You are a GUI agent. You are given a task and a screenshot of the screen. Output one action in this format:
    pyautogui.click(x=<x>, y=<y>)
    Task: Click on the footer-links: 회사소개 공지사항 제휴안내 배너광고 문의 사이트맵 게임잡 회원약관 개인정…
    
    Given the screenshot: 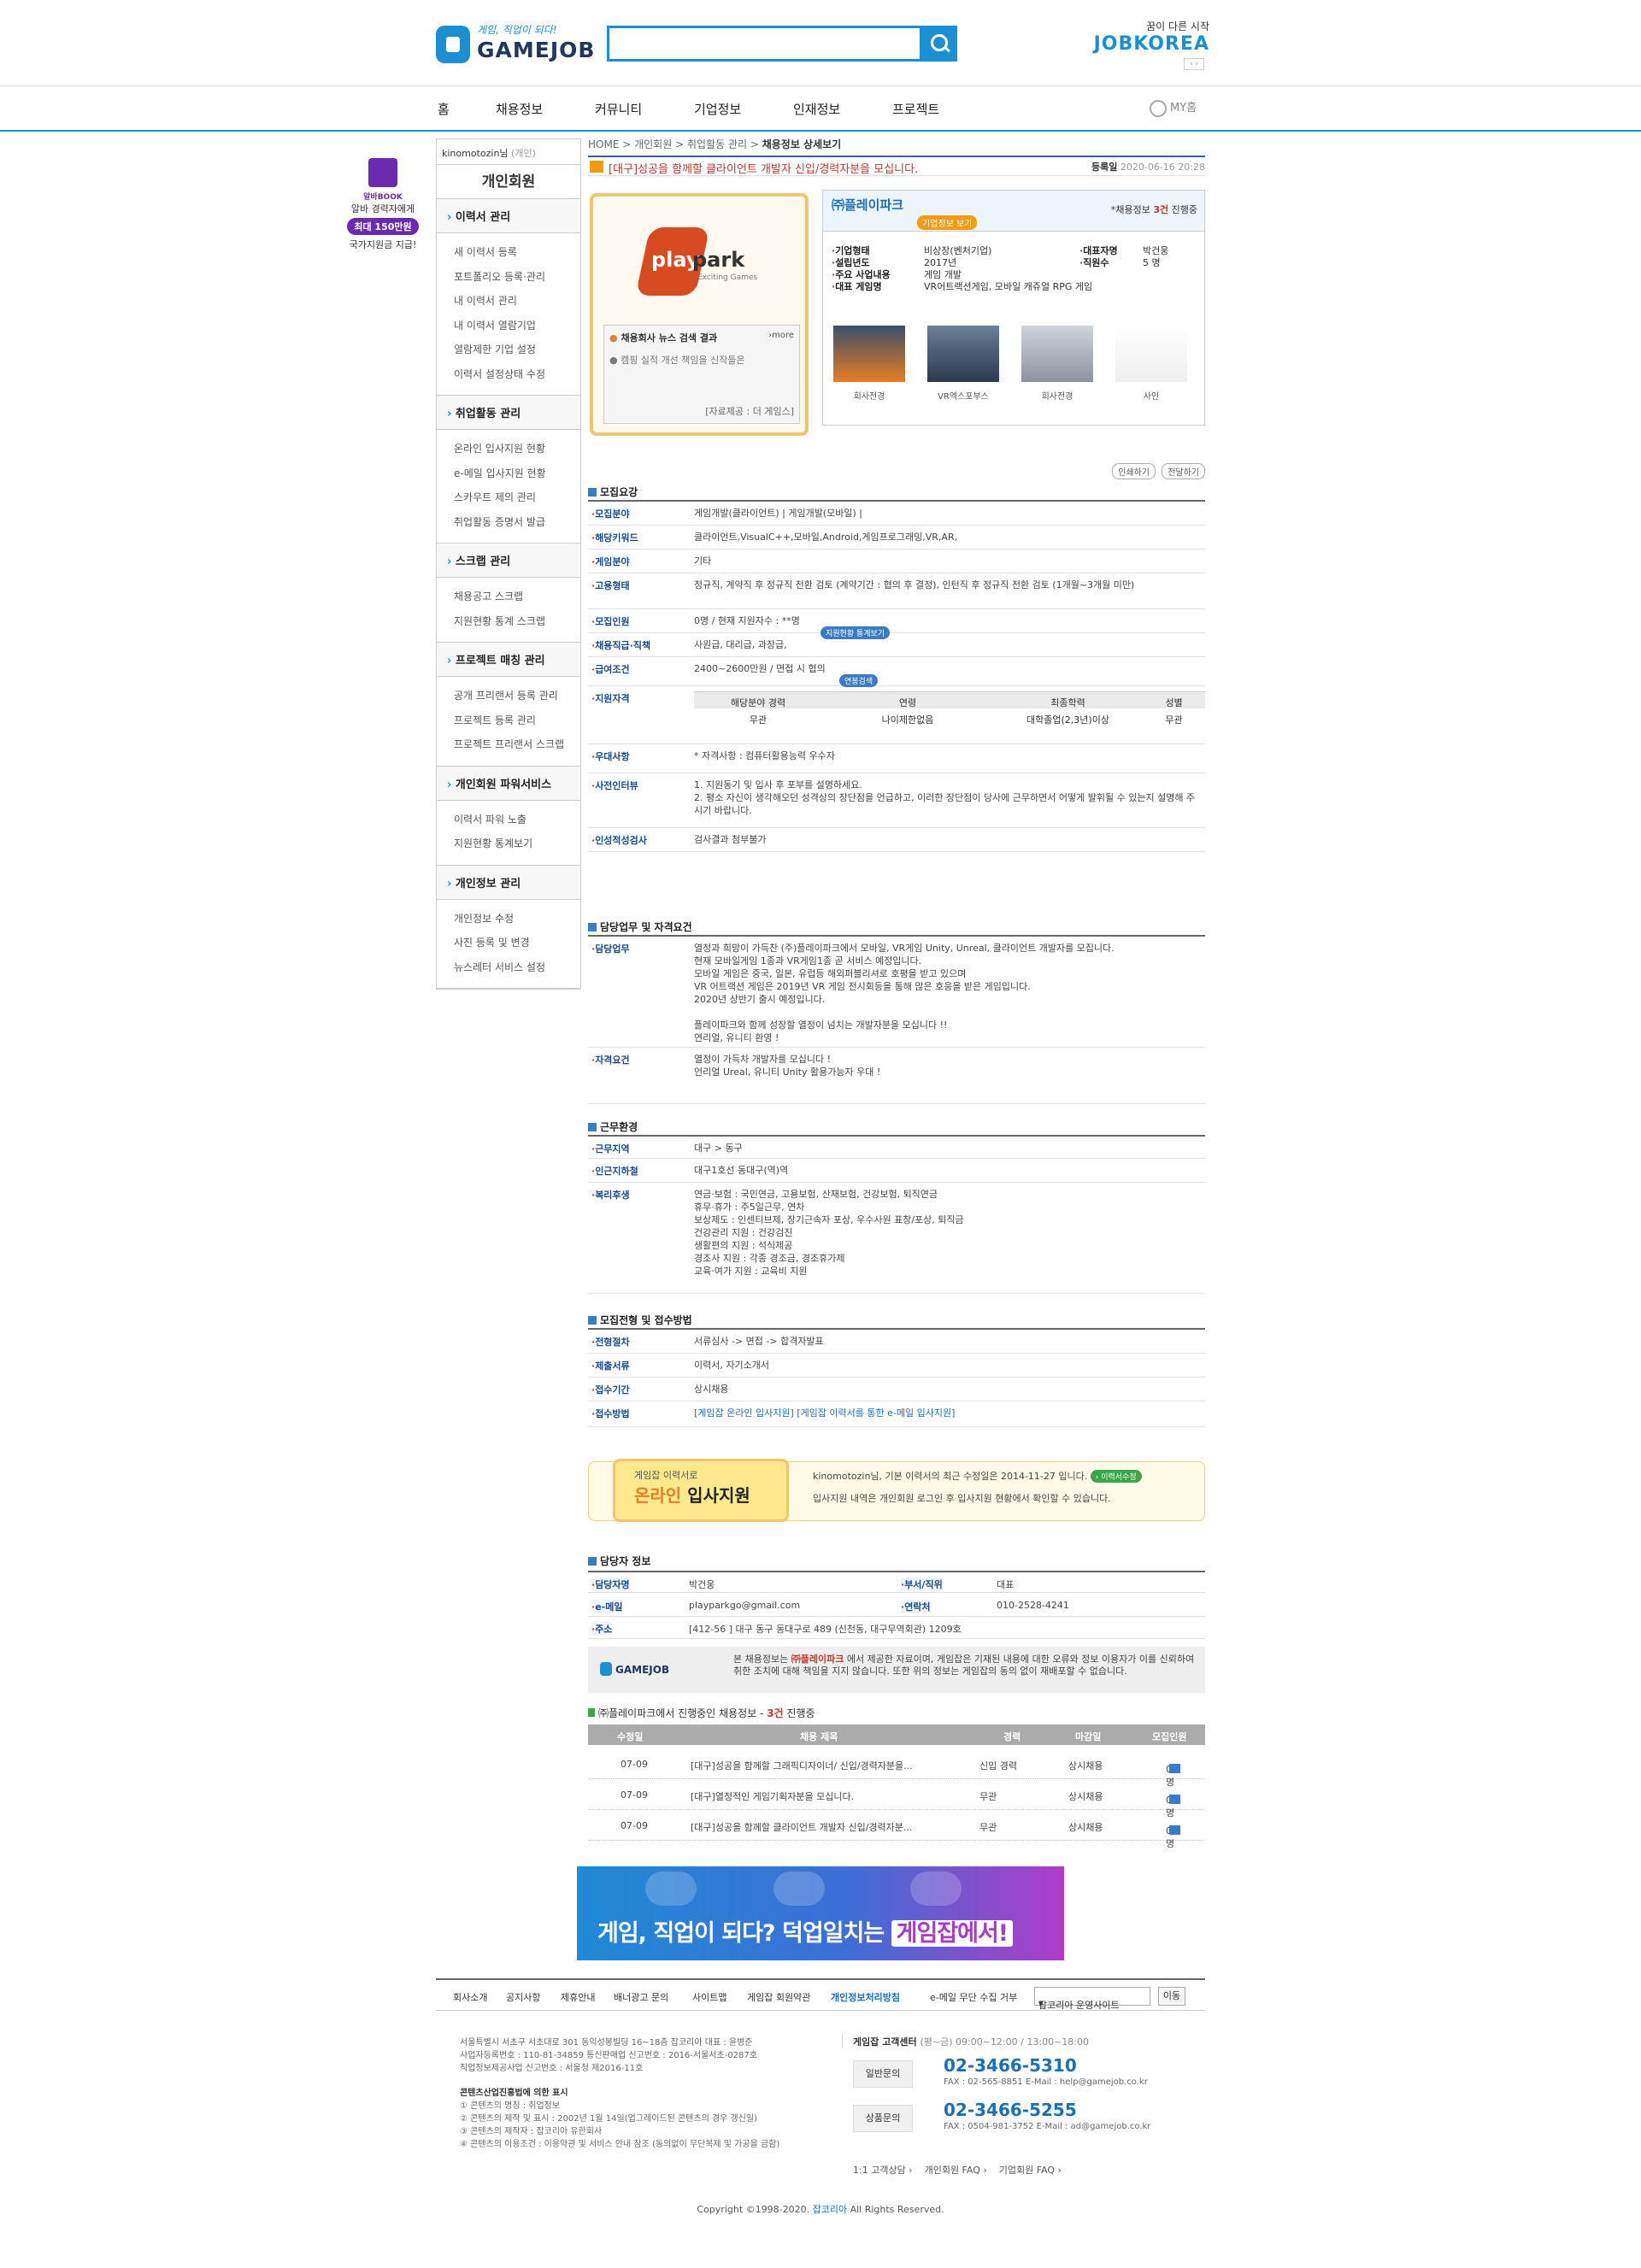 What is the action you would take?
    pyautogui.click(x=820, y=1994)
    